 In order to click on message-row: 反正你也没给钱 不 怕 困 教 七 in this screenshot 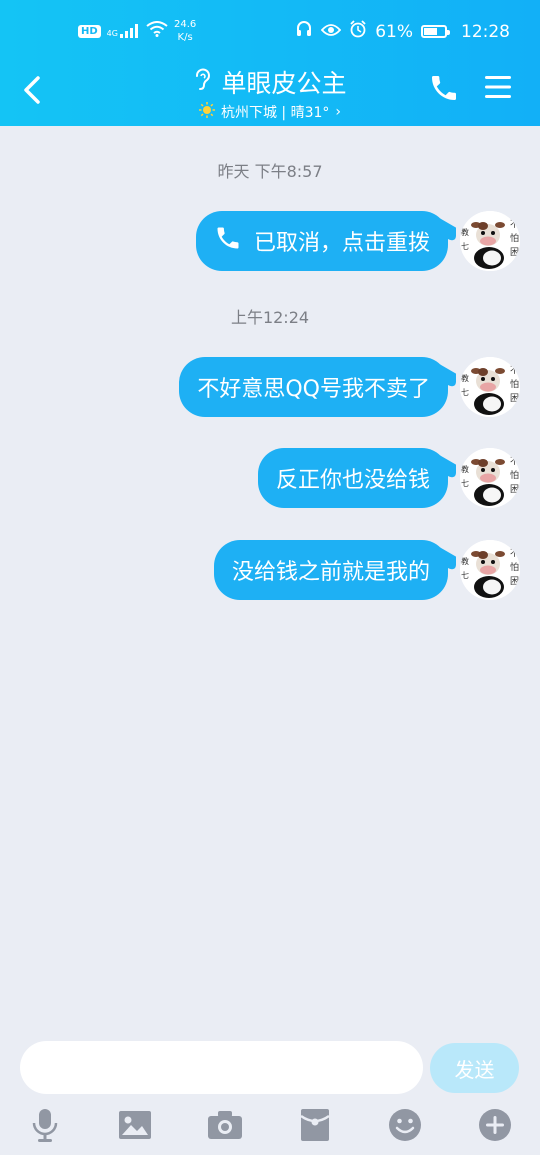, I will do `click(388, 478)`.